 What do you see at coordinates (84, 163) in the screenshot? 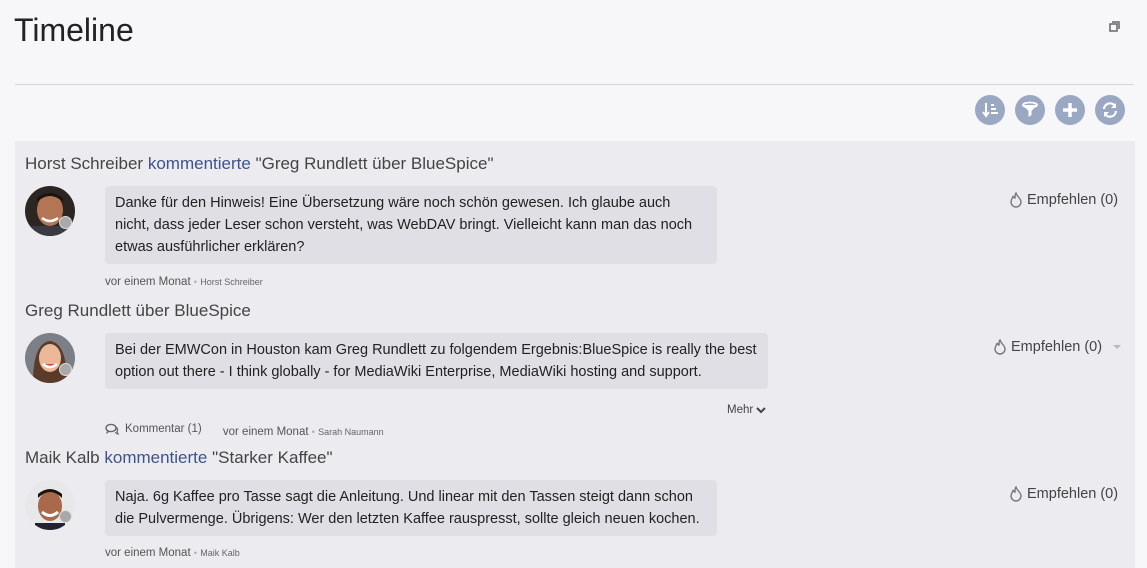
I see `author-name: Horst Schreiber` at bounding box center [84, 163].